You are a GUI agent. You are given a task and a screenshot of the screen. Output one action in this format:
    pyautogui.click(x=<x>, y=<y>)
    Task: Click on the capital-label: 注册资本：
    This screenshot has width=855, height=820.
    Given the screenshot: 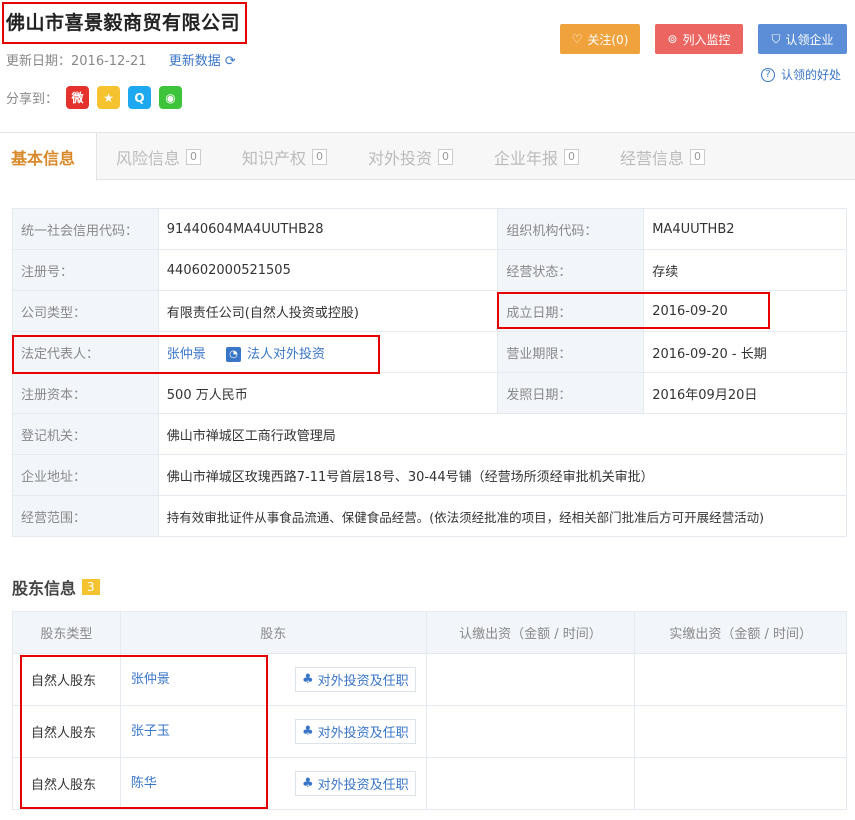 What is the action you would take?
    pyautogui.click(x=85, y=393)
    